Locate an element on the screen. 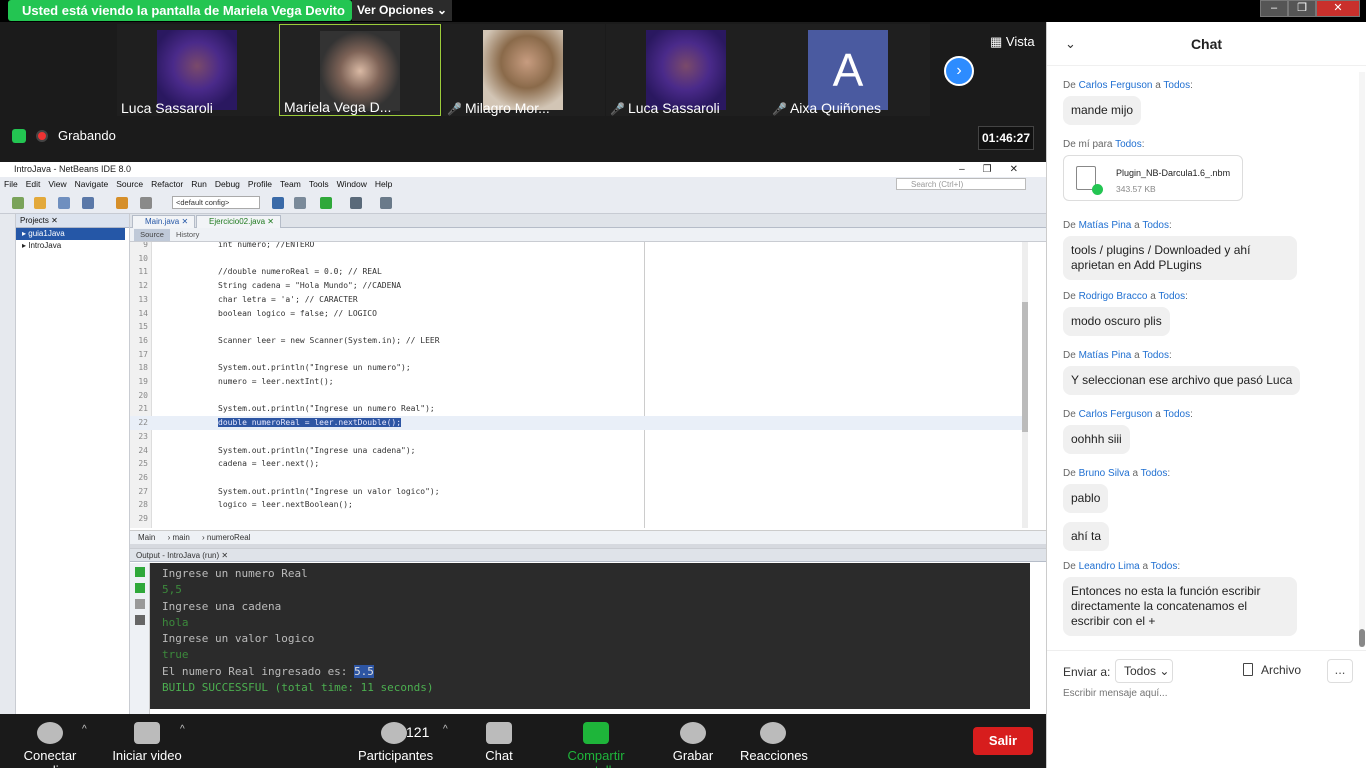 The image size is (1366, 768). video-tile: Luca Sassaroli is located at coordinates (198, 70).